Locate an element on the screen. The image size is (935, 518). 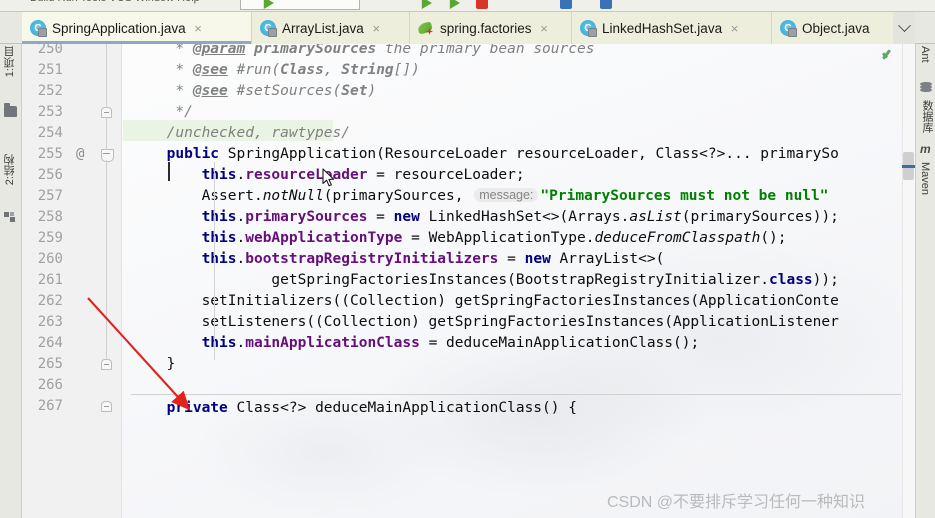
editor-tab-object: Object.java is located at coordinates (833, 28).